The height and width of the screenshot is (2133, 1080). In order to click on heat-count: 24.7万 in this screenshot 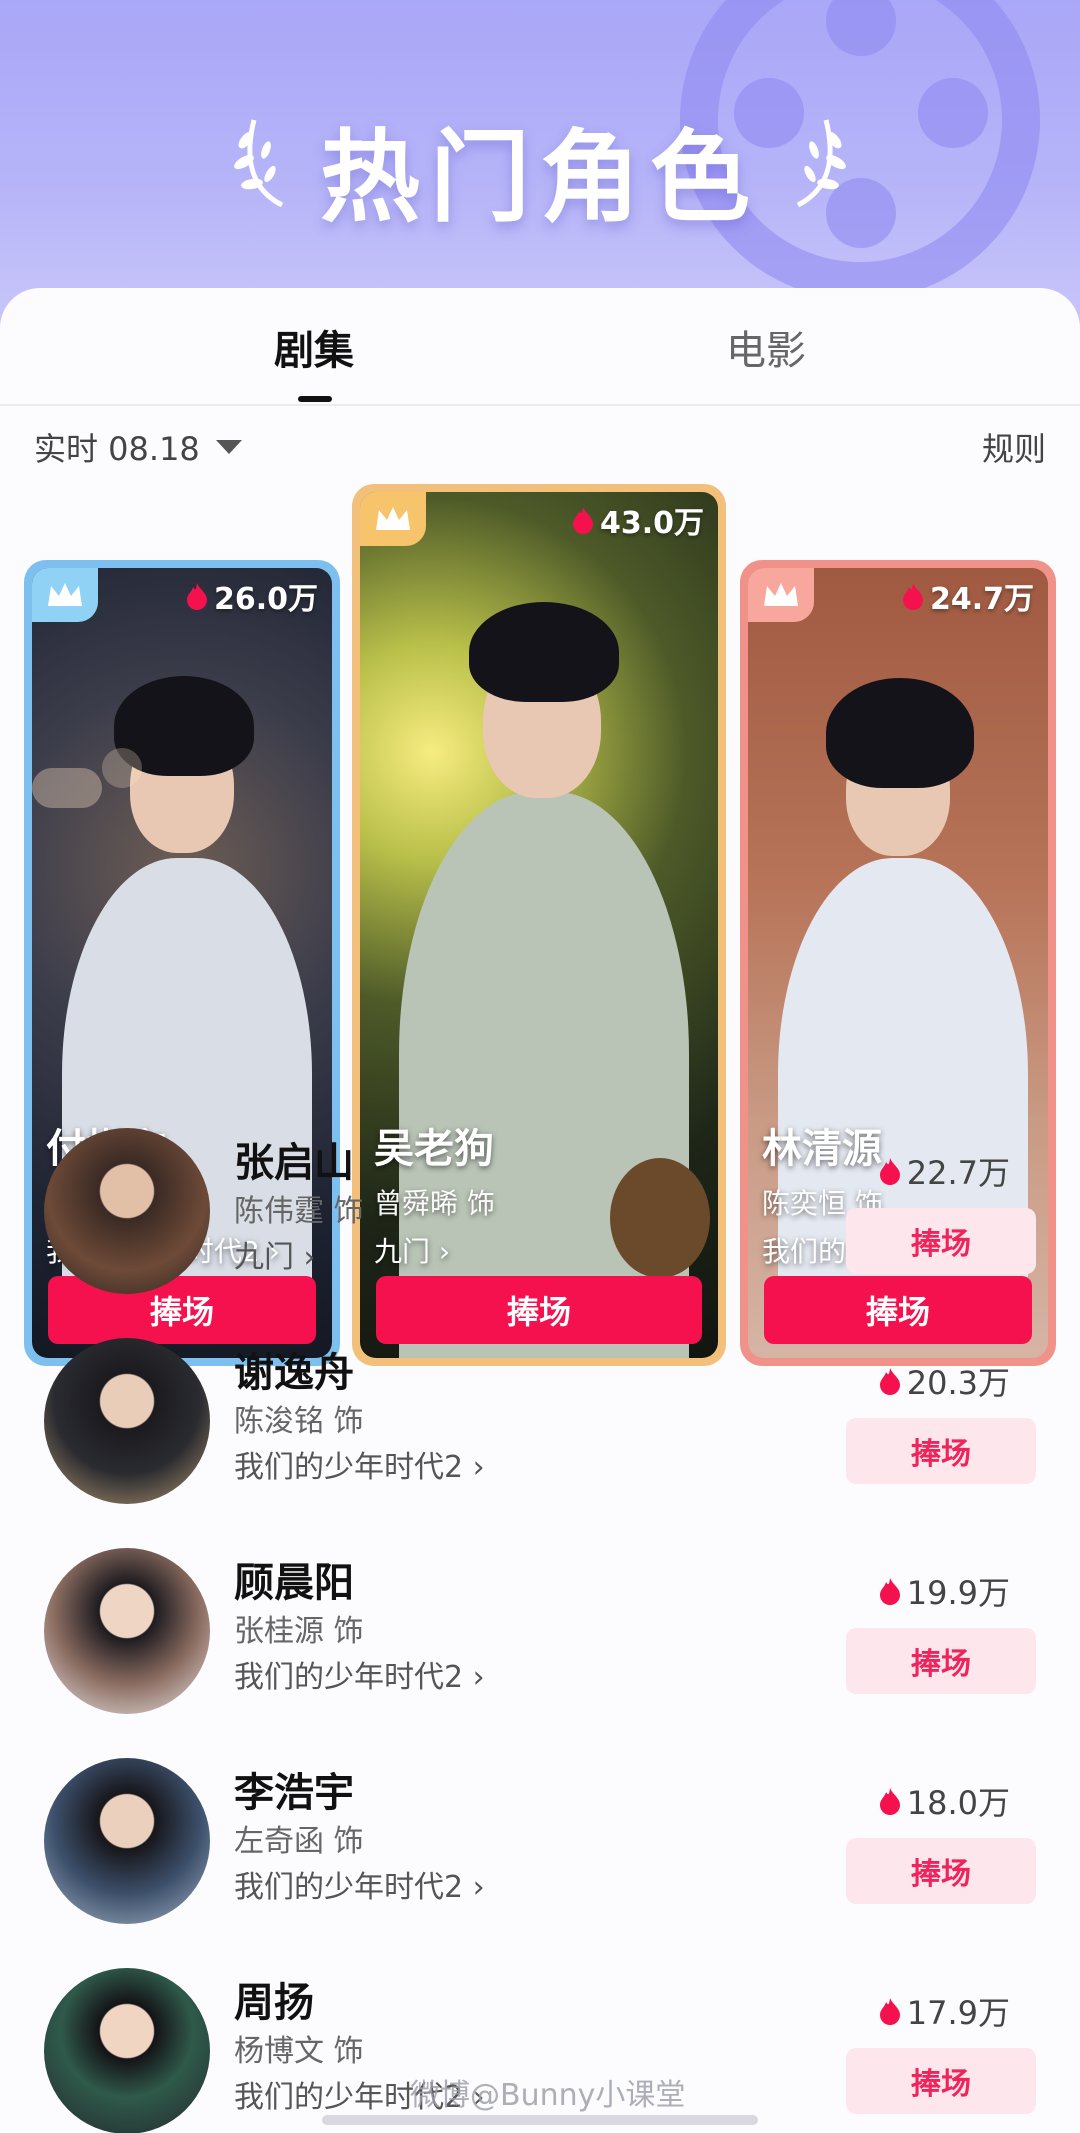, I will do `click(968, 596)`.